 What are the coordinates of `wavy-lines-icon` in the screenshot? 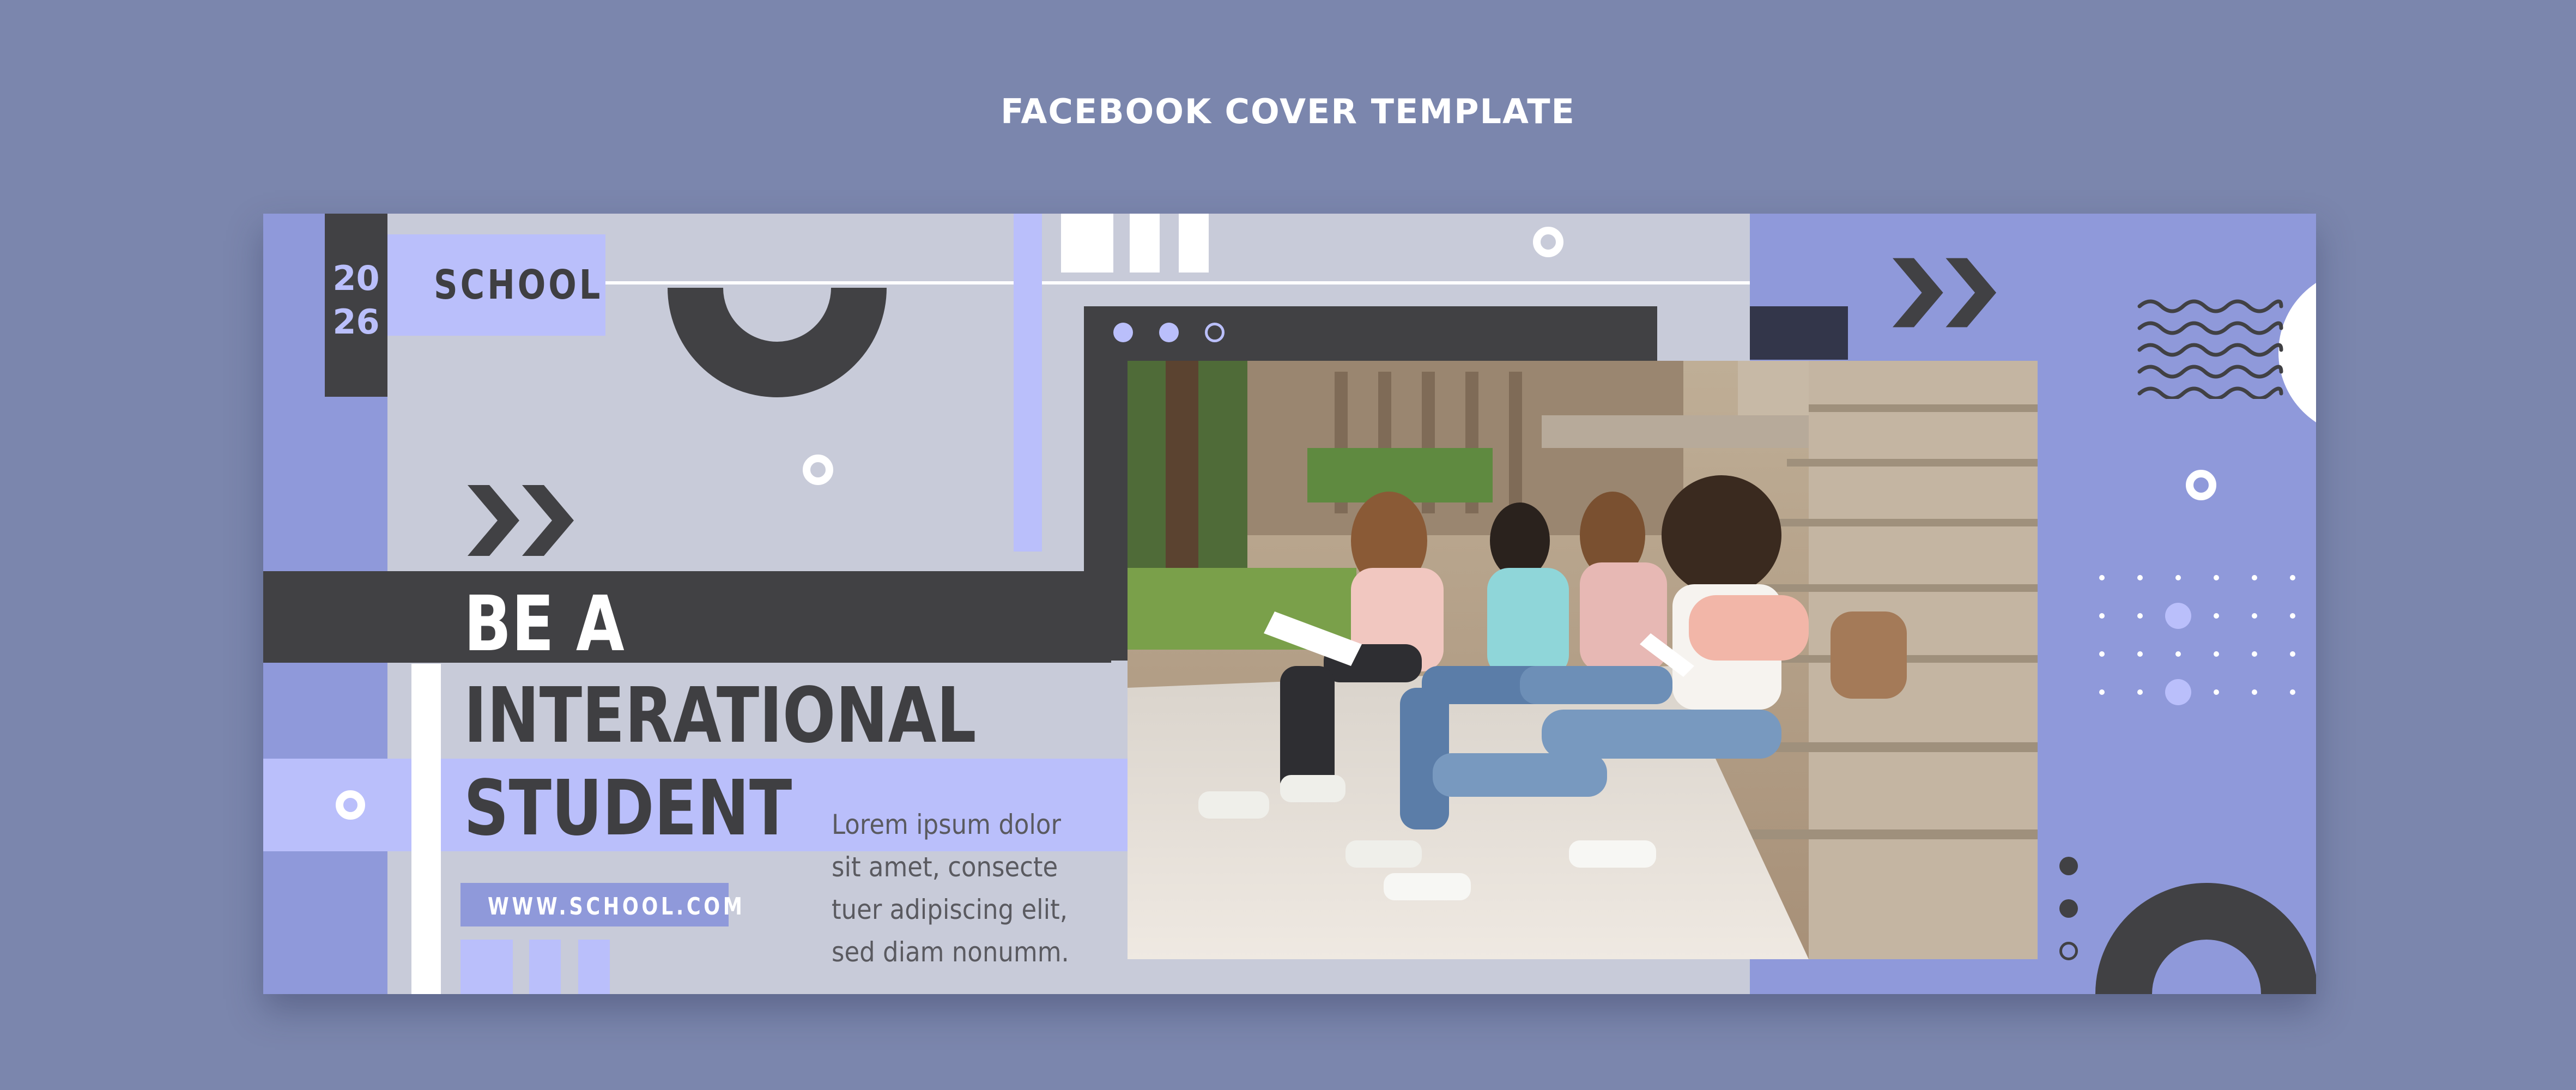 It's located at (2210, 349).